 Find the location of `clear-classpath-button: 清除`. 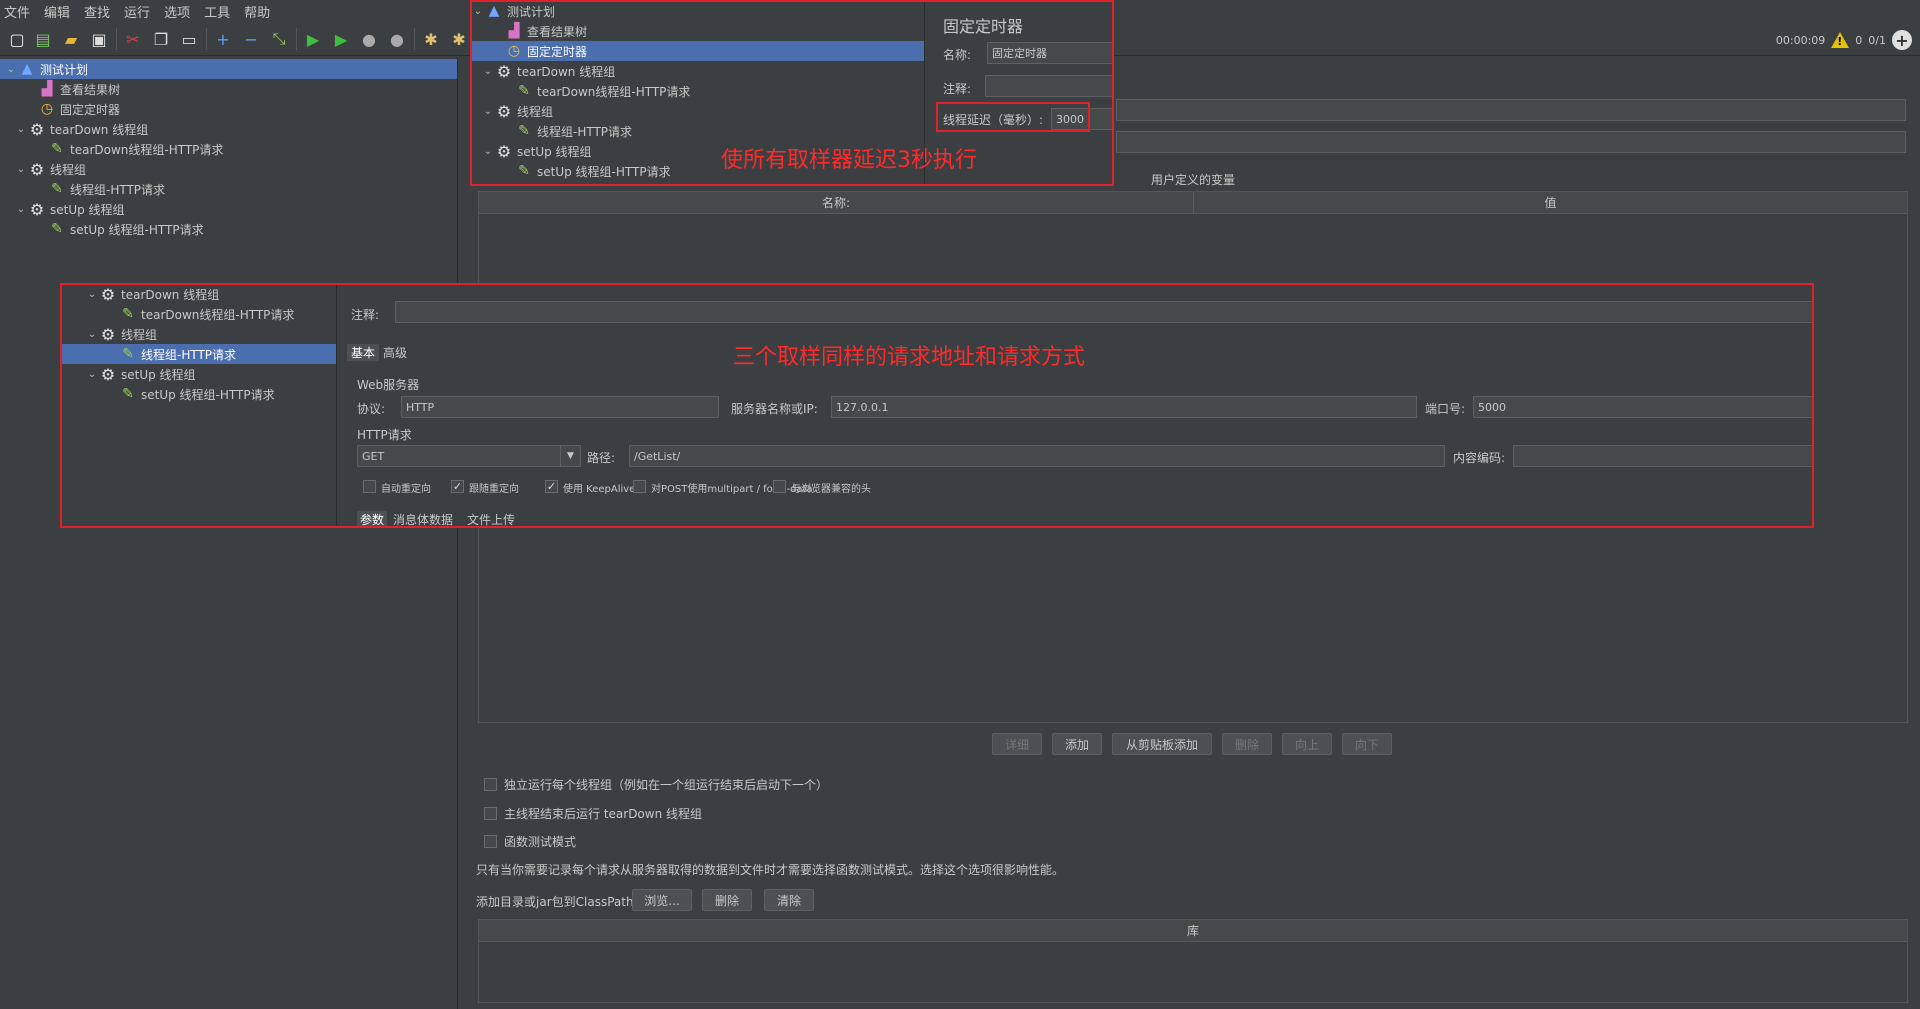

clear-classpath-button: 清除 is located at coordinates (789, 900).